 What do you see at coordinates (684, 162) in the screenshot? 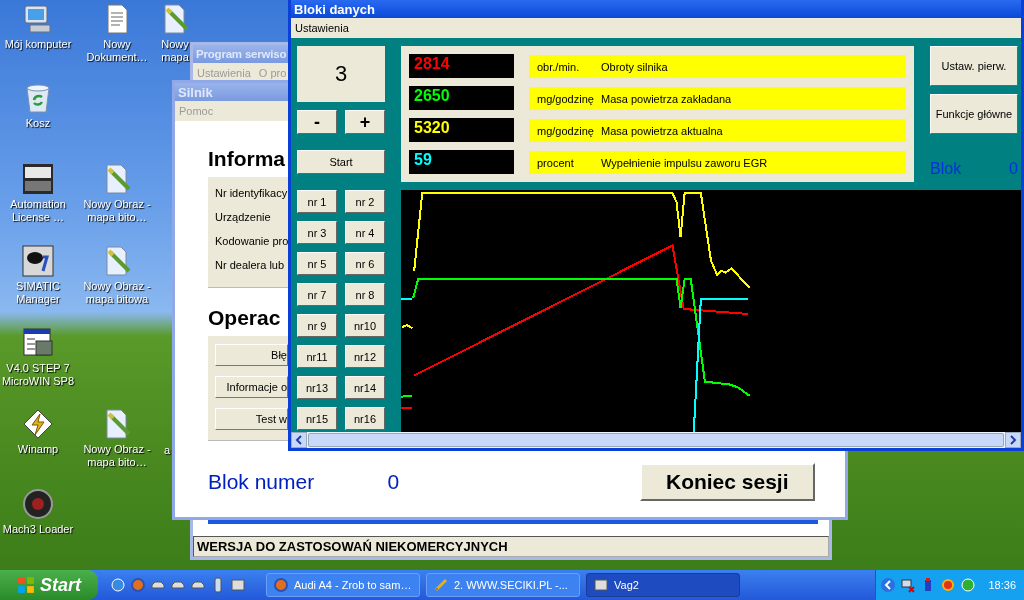
I see `reading-name: Wypełnienie impulsu zaworu EGR` at bounding box center [684, 162].